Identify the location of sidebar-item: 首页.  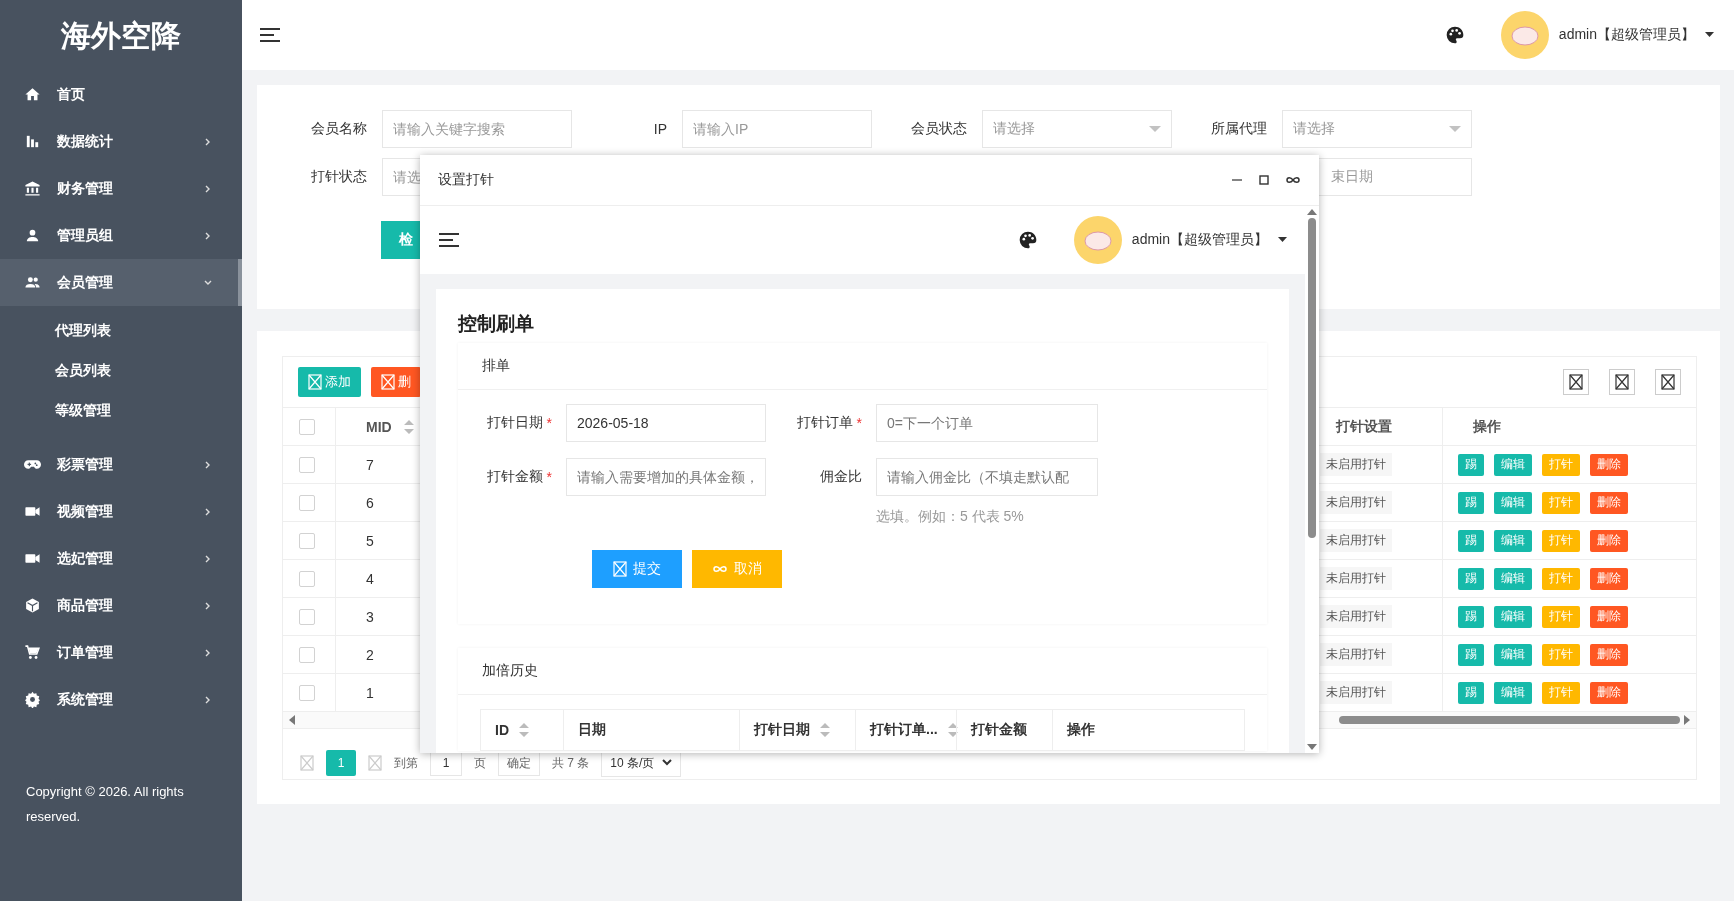
(121, 94).